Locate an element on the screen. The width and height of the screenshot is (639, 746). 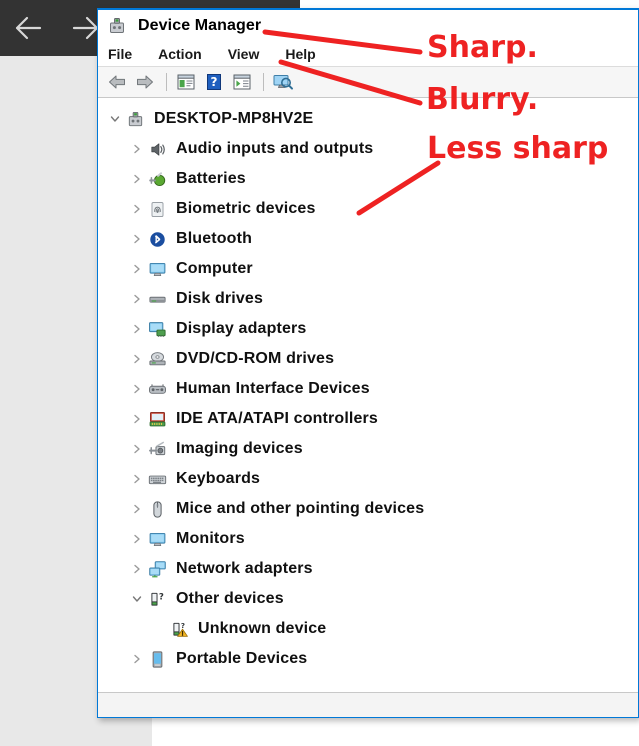
tree-node-display-adapters: Display adapters is located at coordinates (368, 329).